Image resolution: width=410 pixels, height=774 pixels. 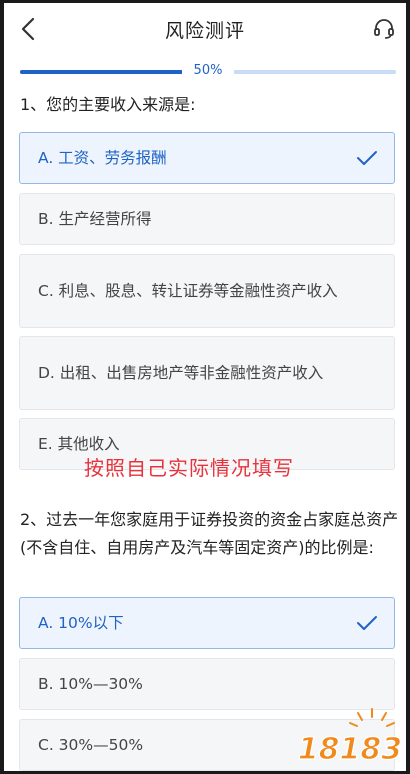 What do you see at coordinates (91, 744) in the screenshot?
I see `option-label: C. 30%—50%` at bounding box center [91, 744].